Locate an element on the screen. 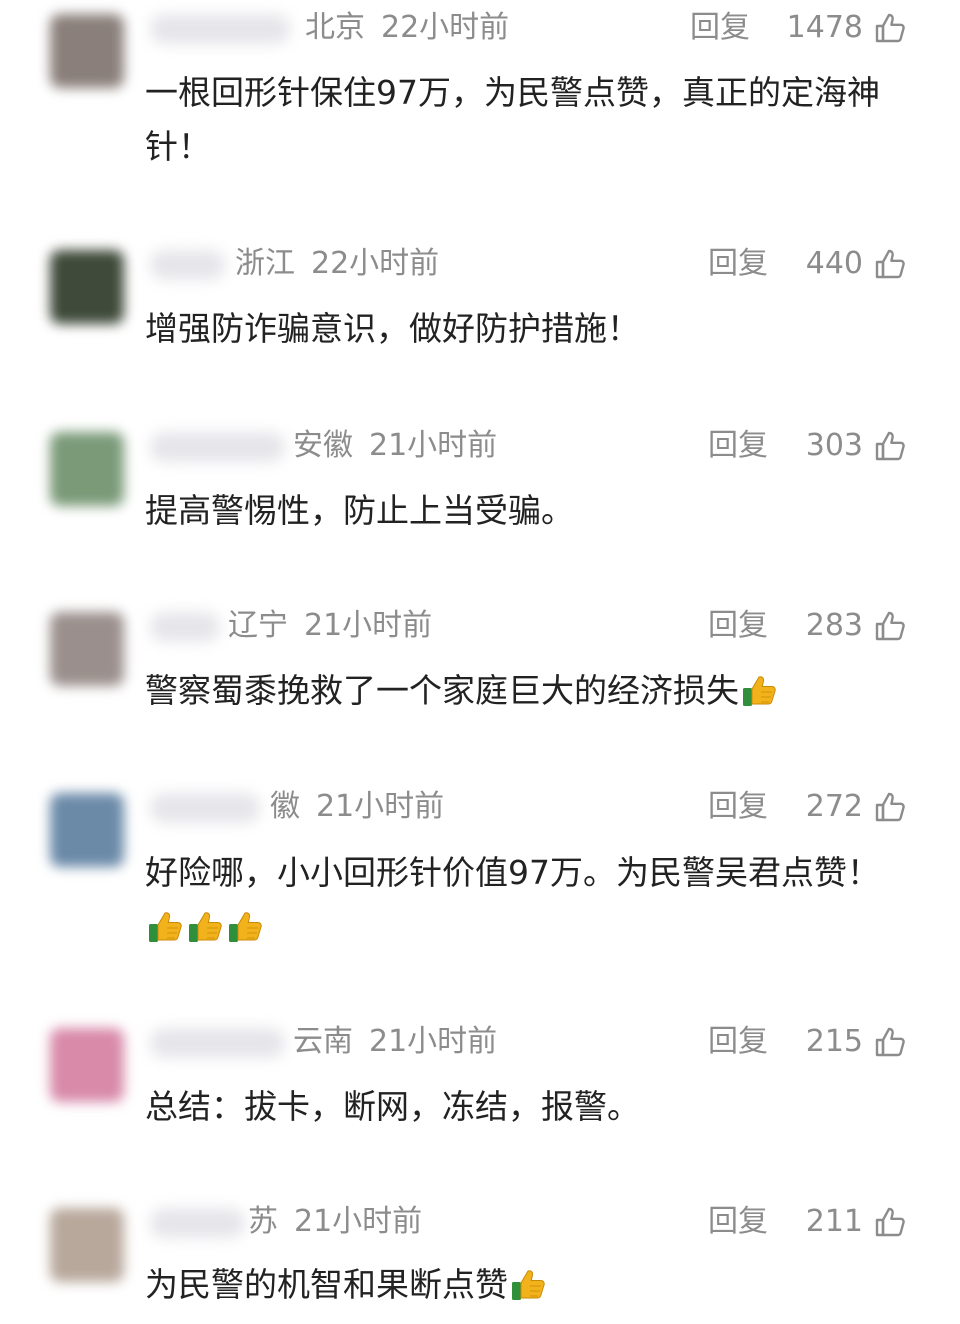 This screenshot has height=1324, width=960. location-label: 辽宁 is located at coordinates (258, 625).